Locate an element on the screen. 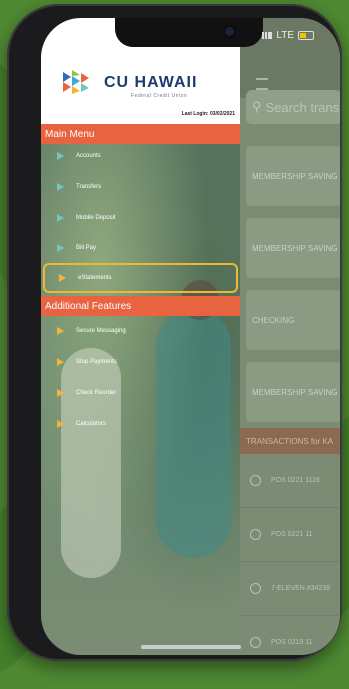 This screenshot has height=689, width=349. transaction-desc: 7-ELEVEN #34238 is located at coordinates (301, 588).